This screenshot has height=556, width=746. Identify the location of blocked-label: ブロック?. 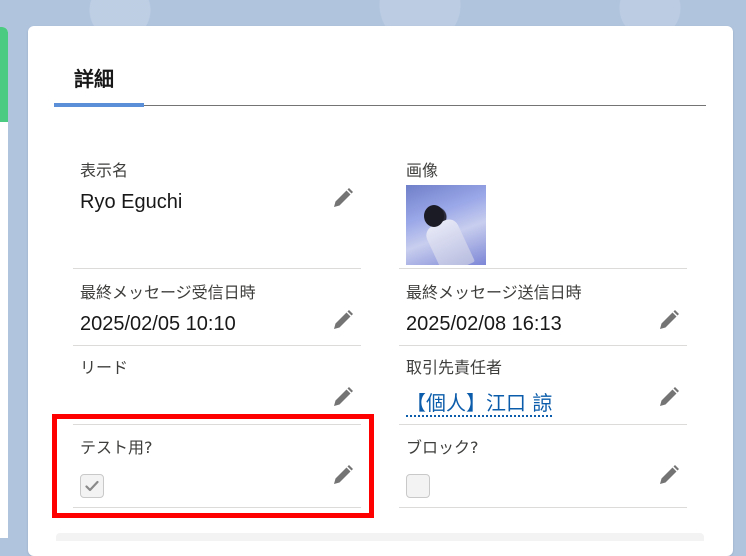
(442, 447).